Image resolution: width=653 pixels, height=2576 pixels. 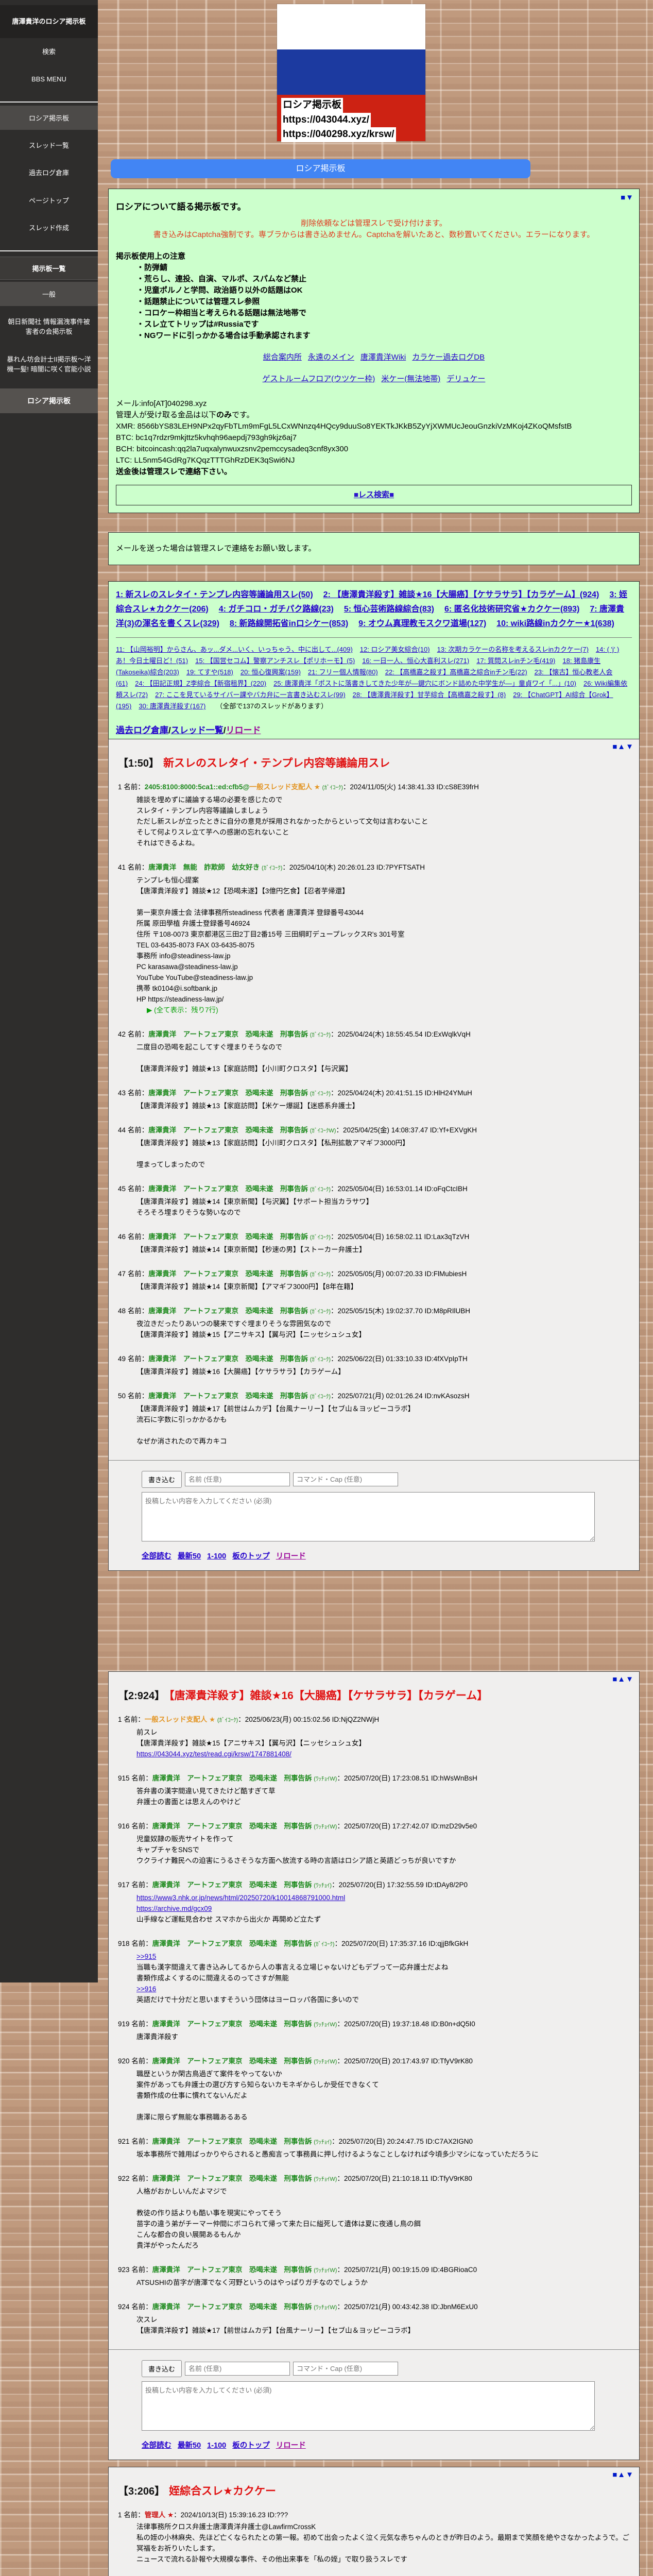 I want to click on index-thread-link: 24: 【田記正規】Z李綜合【新宿租界】(220), so click(x=200, y=683).